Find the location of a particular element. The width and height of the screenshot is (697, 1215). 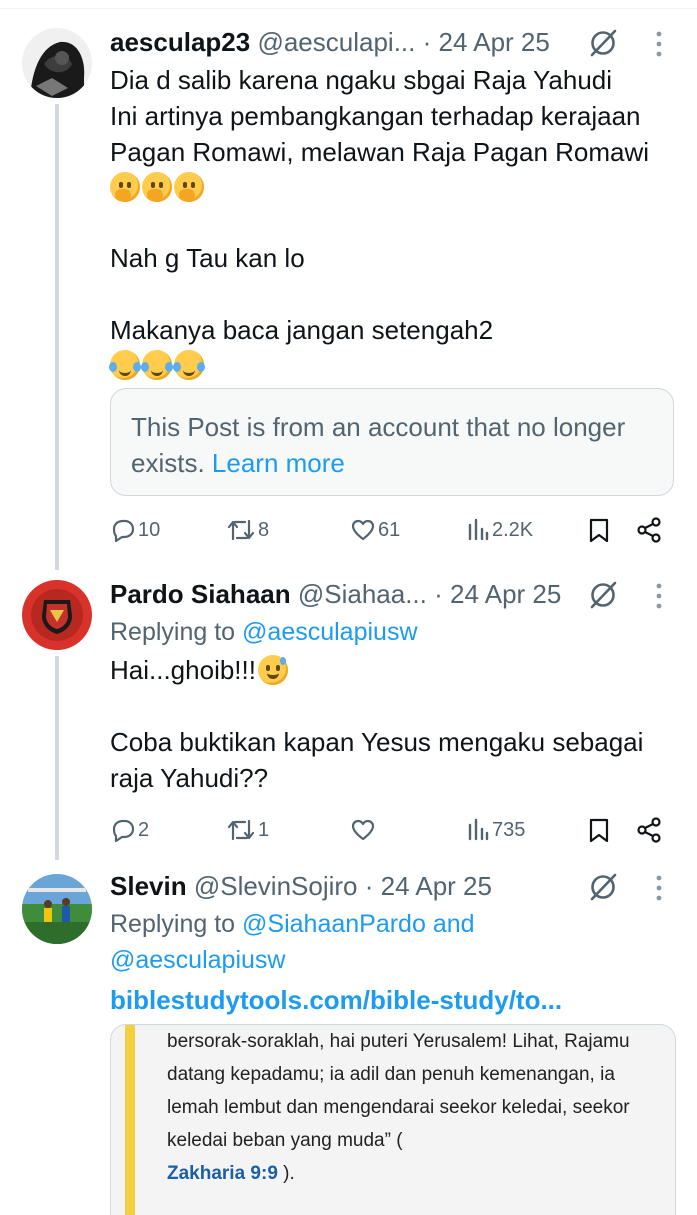

reply-count: 10 is located at coordinates (149, 529).